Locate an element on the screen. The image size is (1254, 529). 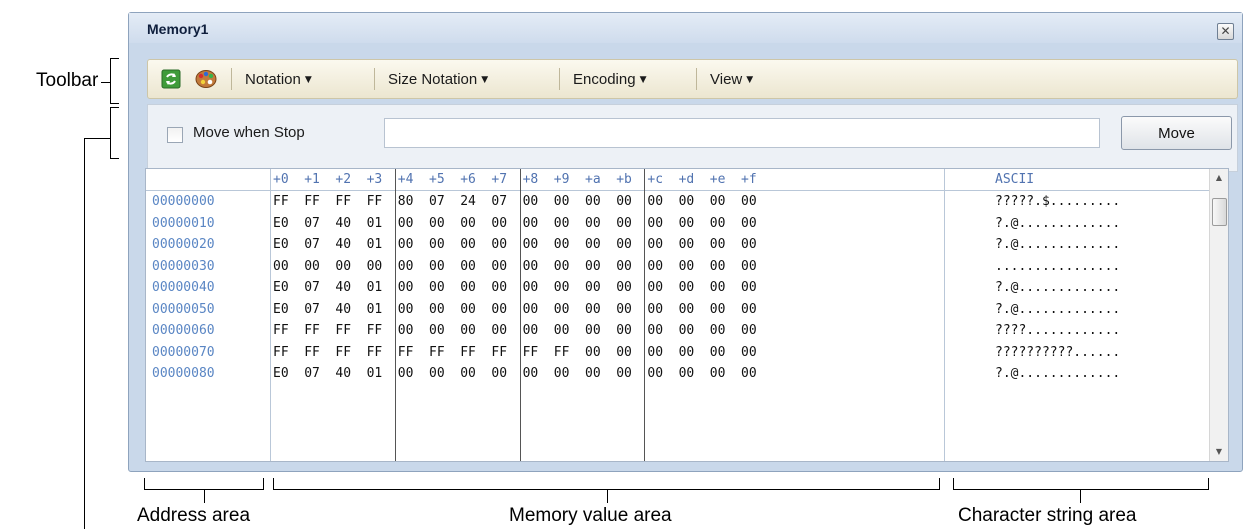
refresh-icon is located at coordinates (171, 79).